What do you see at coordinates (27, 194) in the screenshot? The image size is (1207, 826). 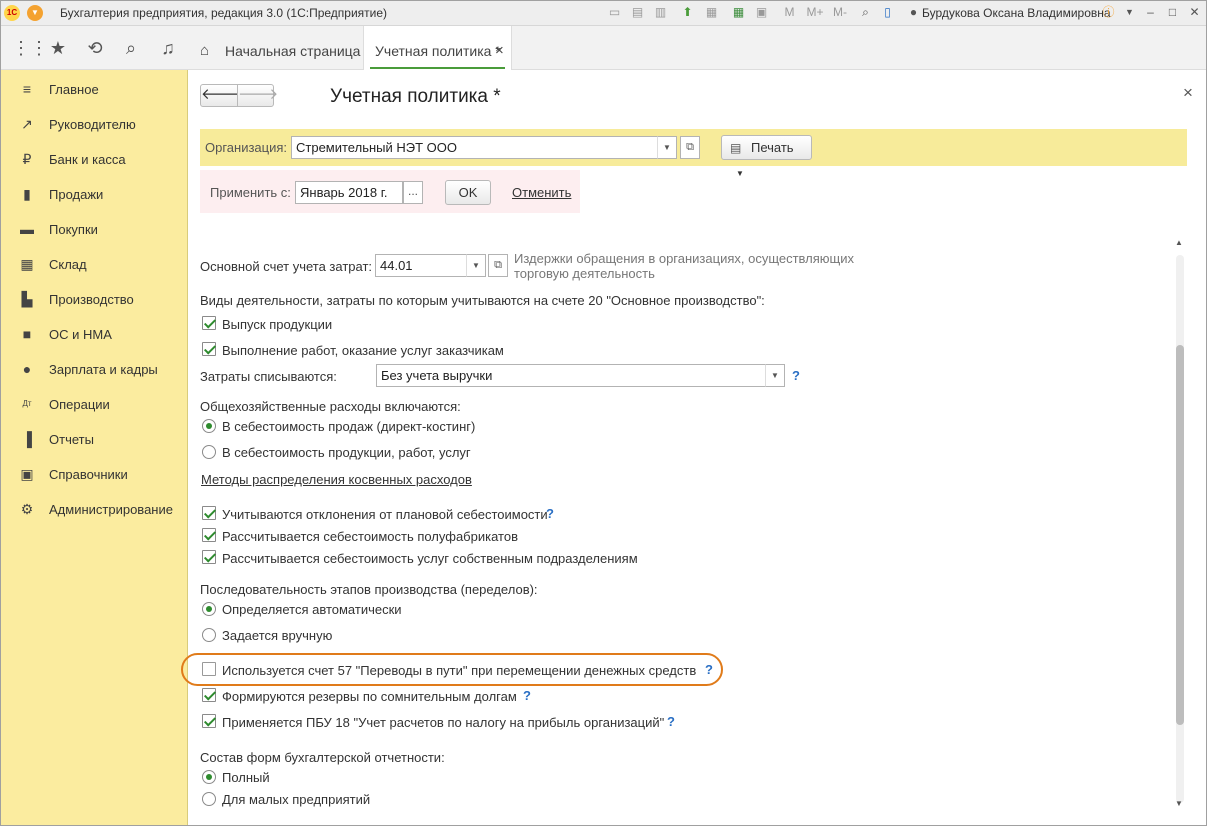 I see `sidebar-item-icon: ▮` at bounding box center [27, 194].